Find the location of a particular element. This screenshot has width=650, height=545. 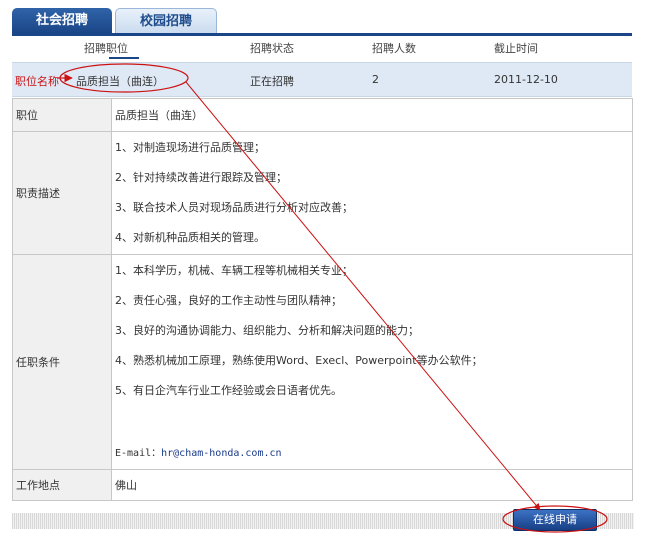

requirement-item: 5、有日企汽车行业工作经验或会日语者优先。 is located at coordinates (228, 390).